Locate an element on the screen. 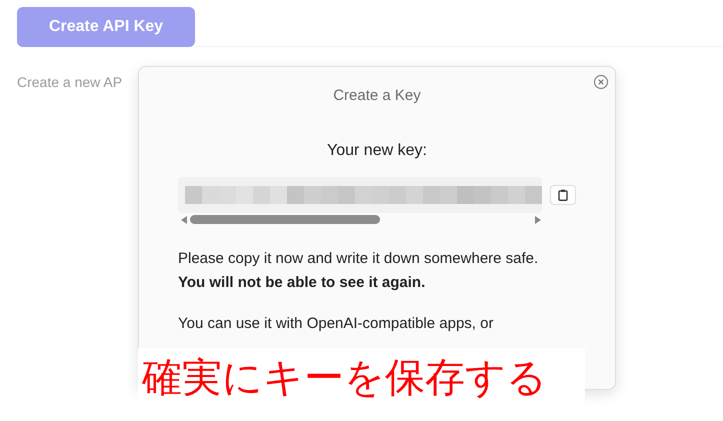  clipboard-icon is located at coordinates (563, 195).